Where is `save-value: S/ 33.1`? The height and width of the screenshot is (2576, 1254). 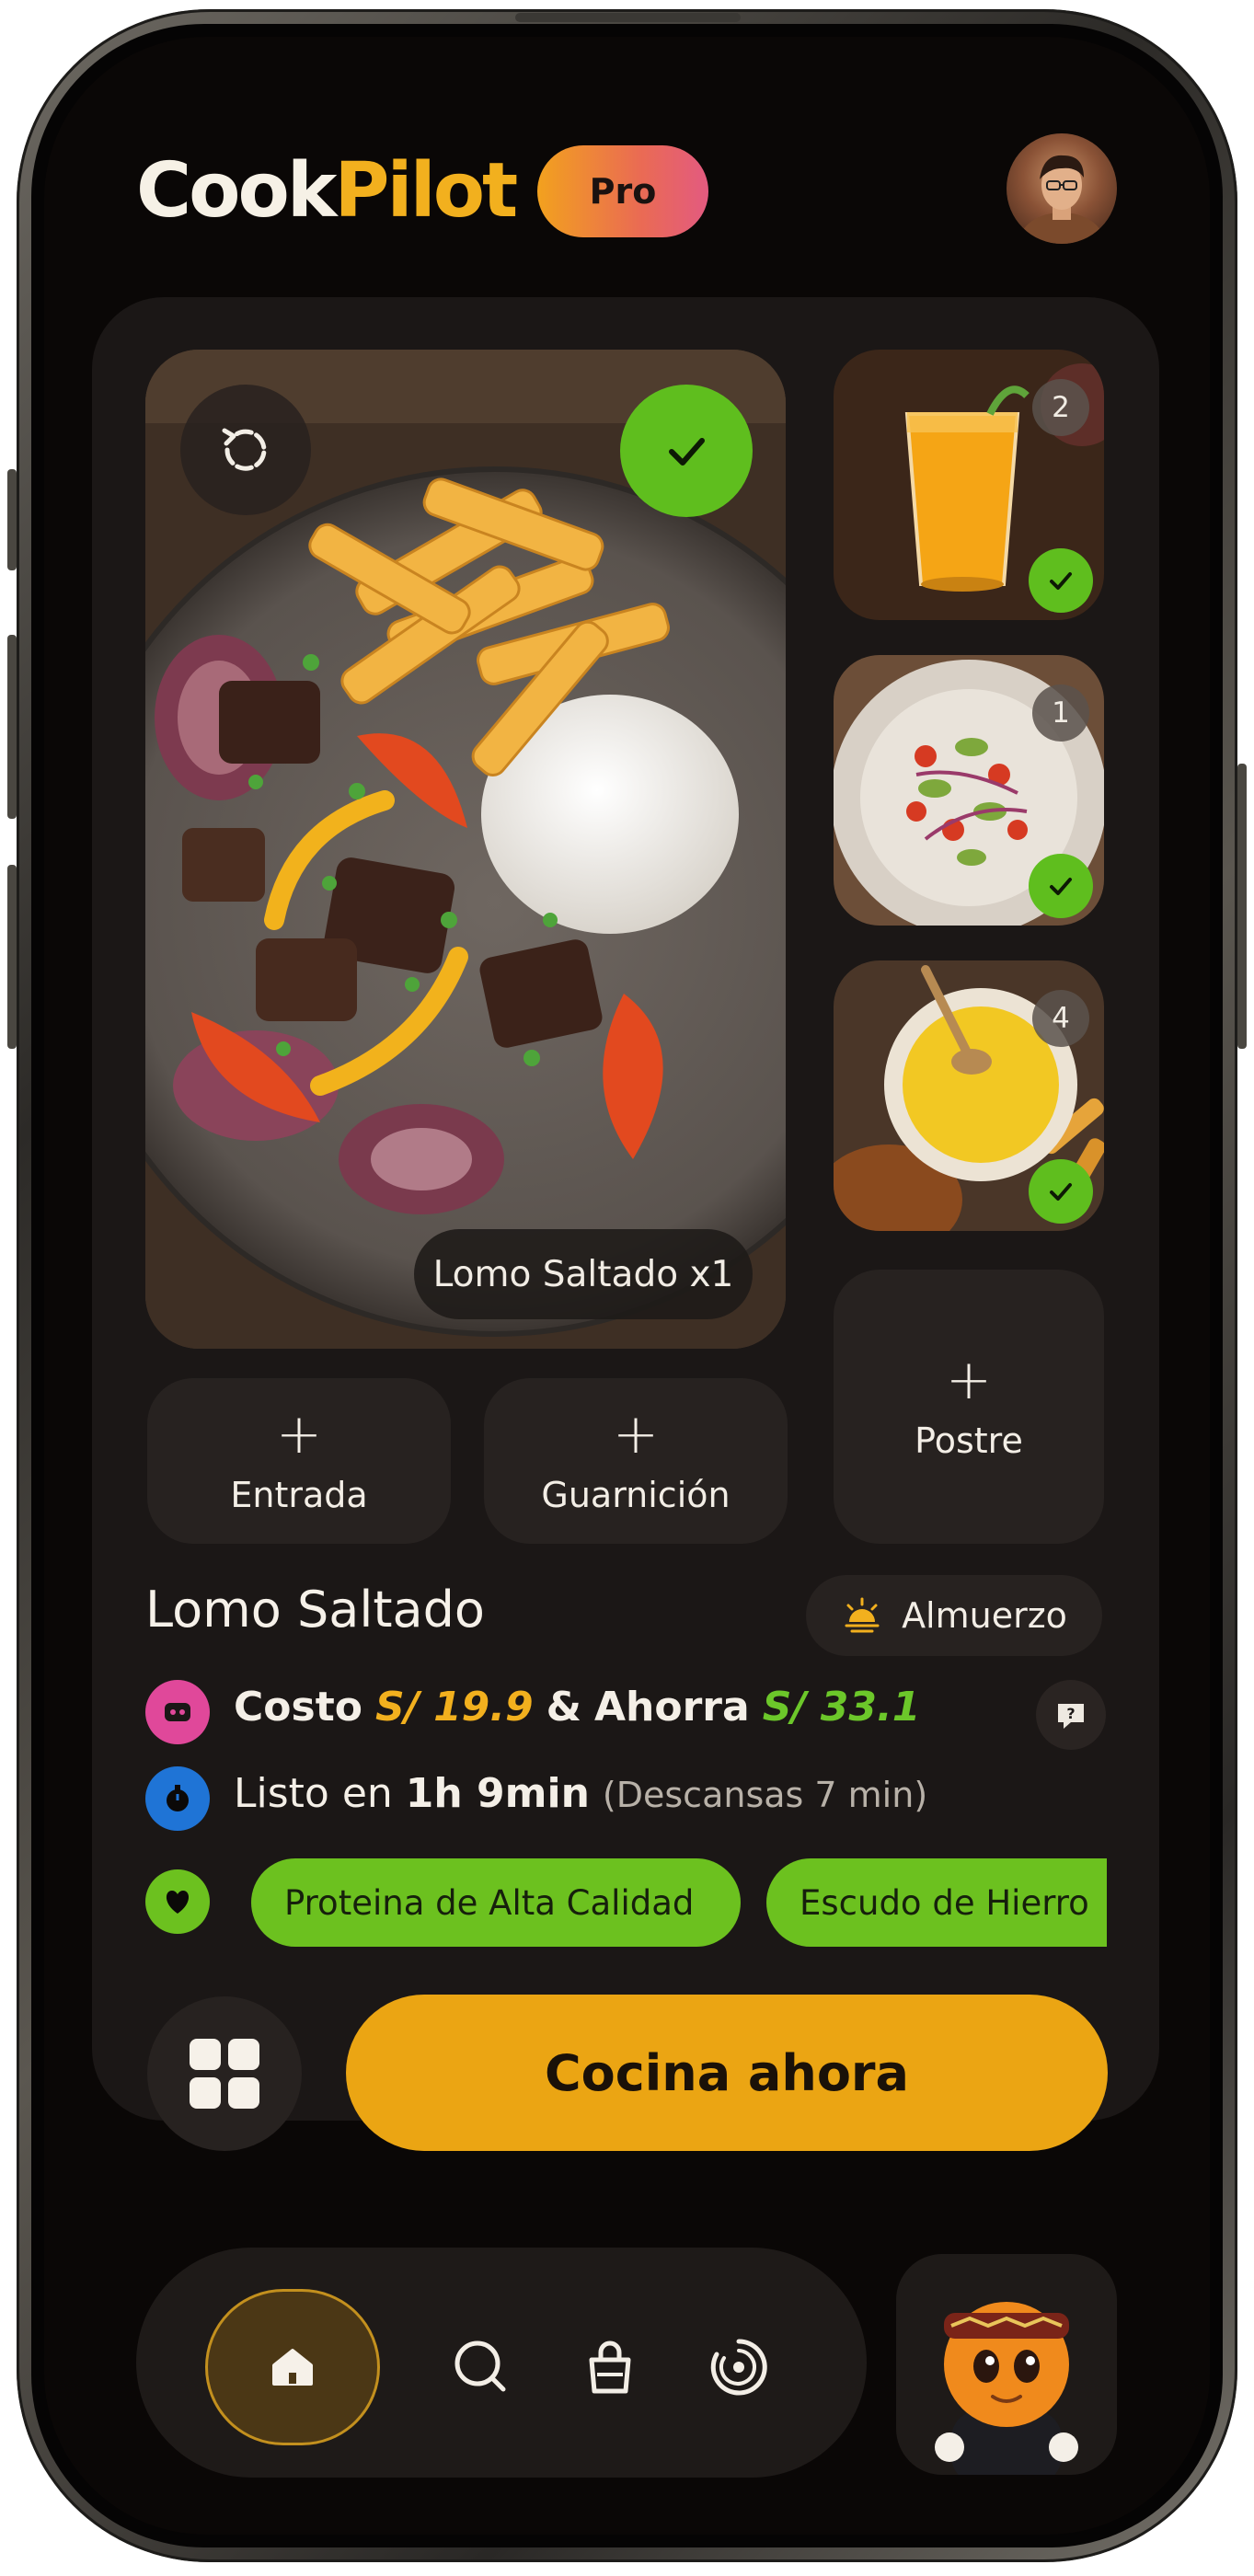
save-value: S/ 33.1 is located at coordinates (842, 1707).